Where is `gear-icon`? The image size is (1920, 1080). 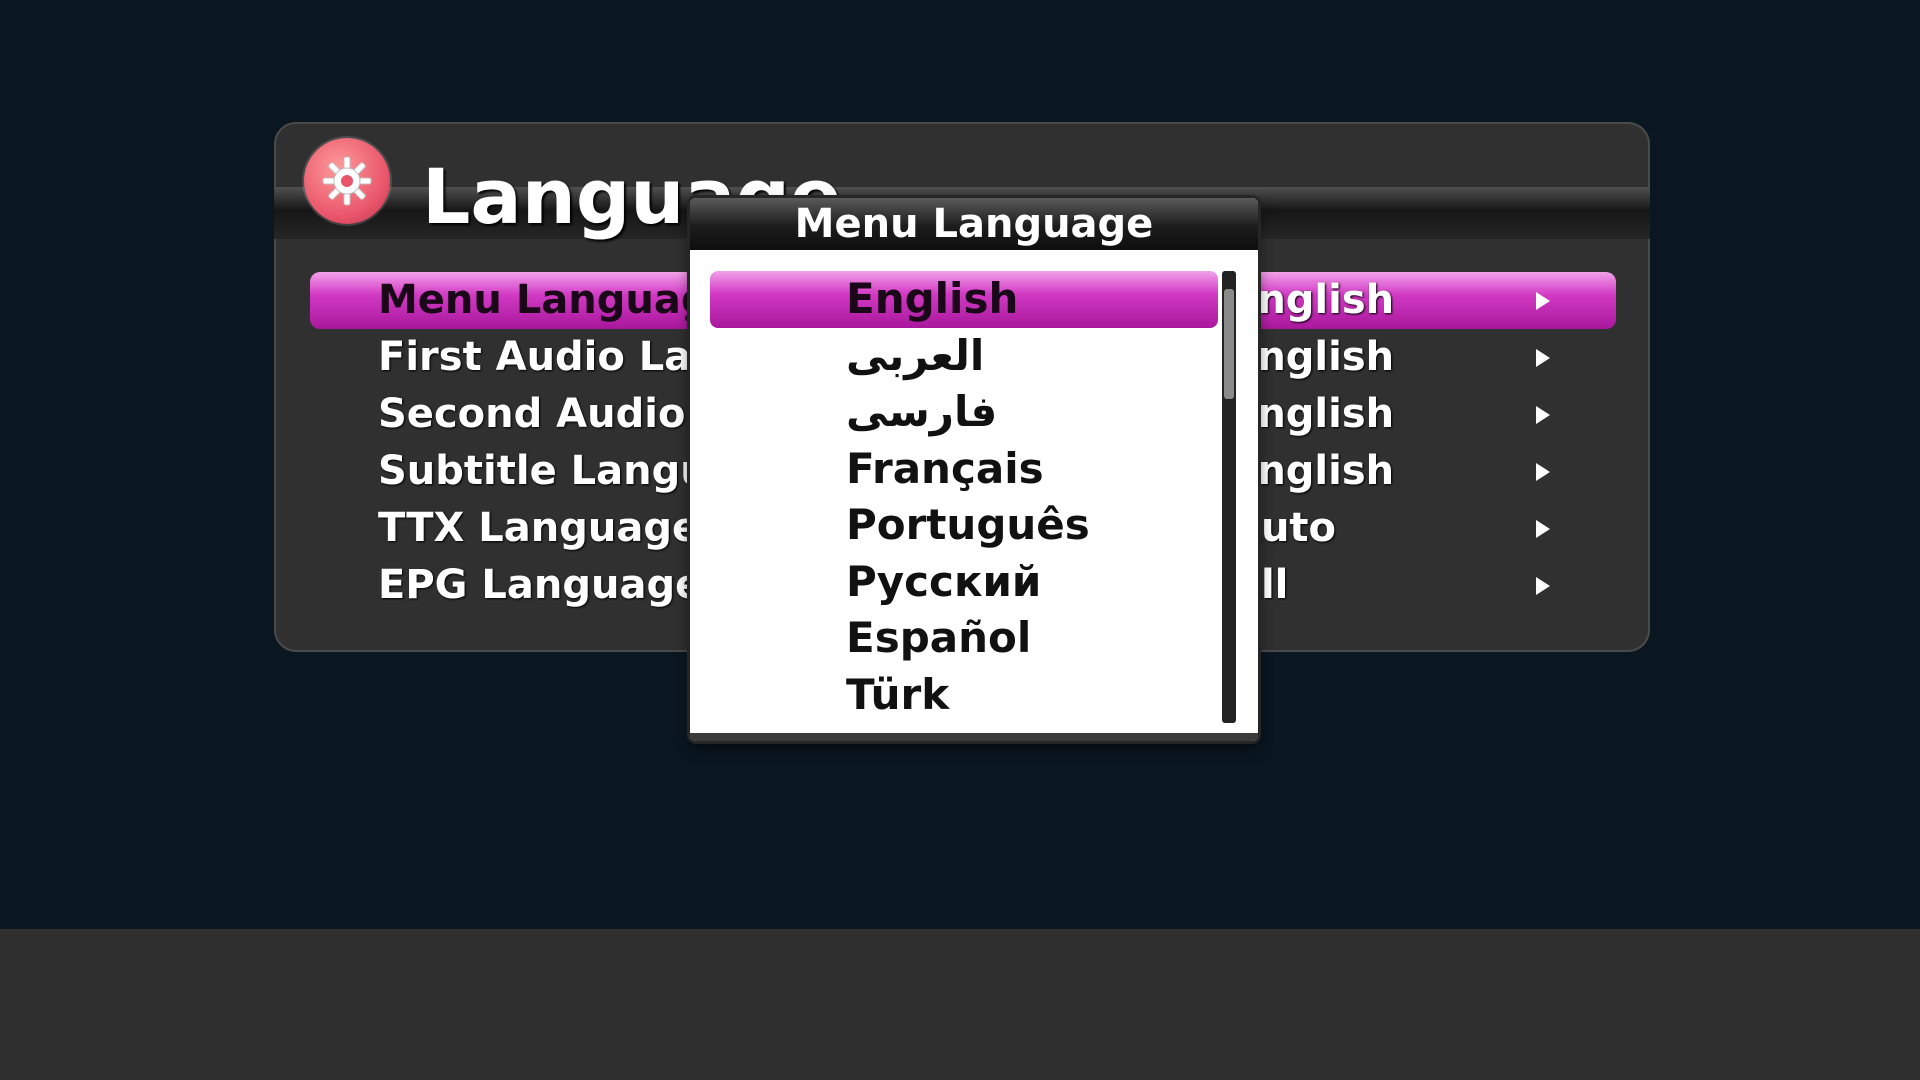
gear-icon is located at coordinates (347, 181).